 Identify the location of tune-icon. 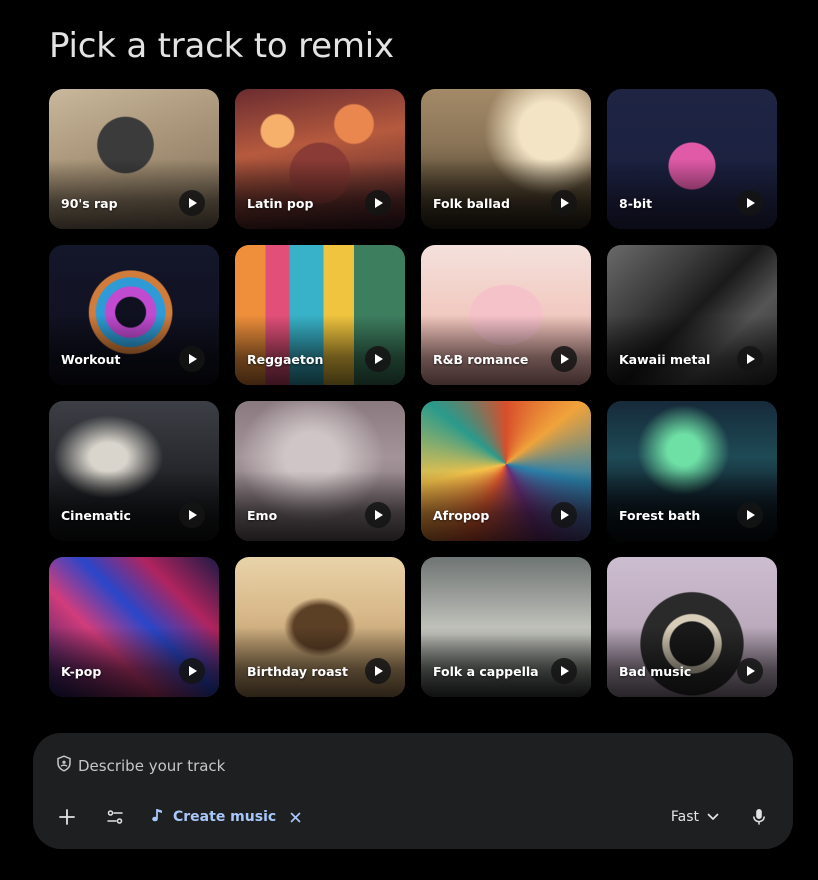
(115, 817).